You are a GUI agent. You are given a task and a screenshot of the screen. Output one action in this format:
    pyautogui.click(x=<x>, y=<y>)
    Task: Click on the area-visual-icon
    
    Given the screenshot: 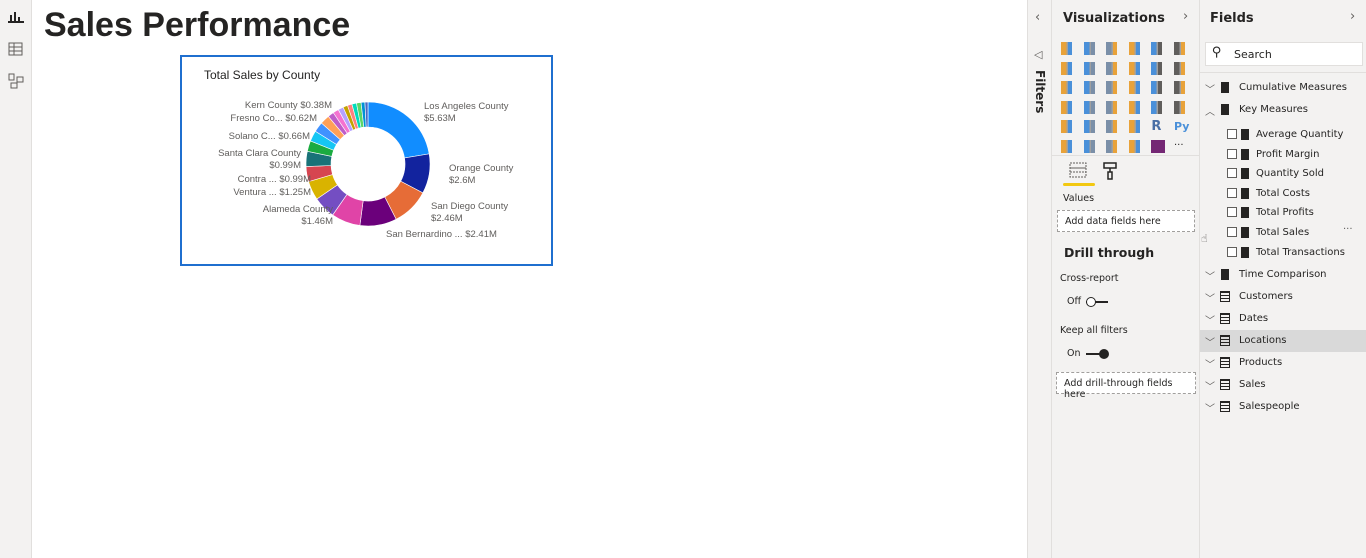 What is the action you would take?
    pyautogui.click(x=1090, y=68)
    